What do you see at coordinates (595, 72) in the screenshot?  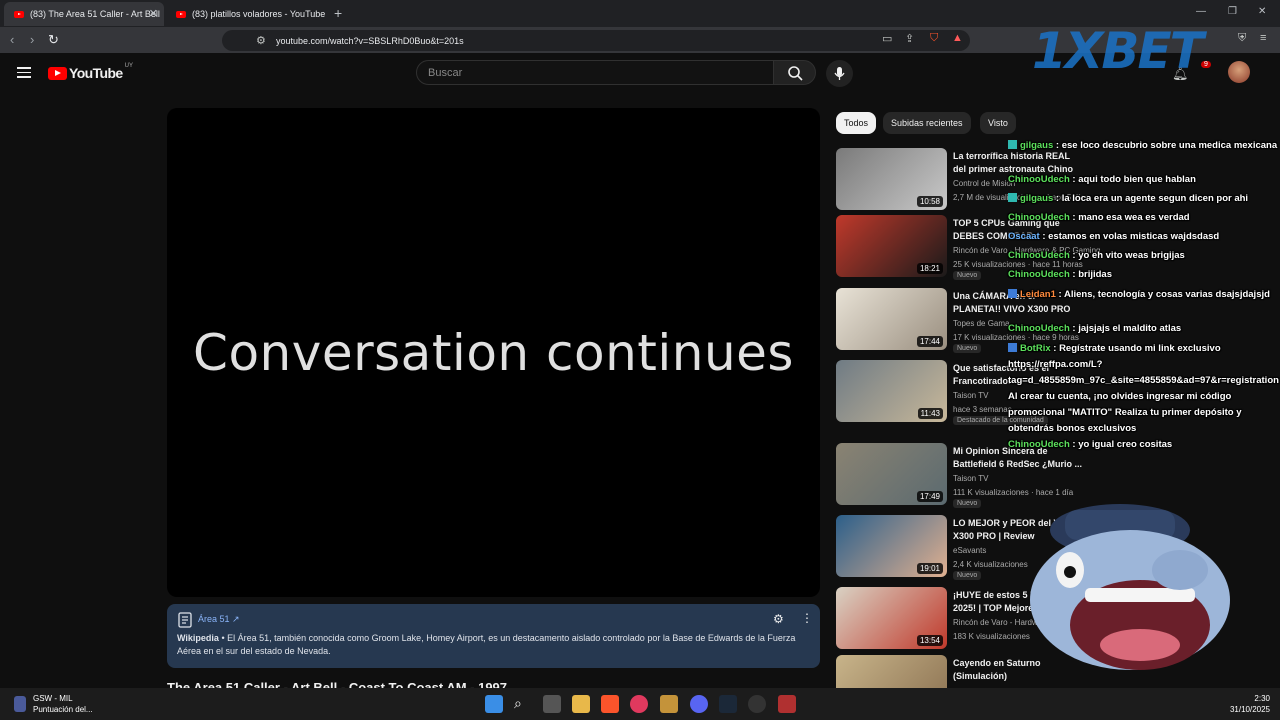 I see `search-input: Buscar` at bounding box center [595, 72].